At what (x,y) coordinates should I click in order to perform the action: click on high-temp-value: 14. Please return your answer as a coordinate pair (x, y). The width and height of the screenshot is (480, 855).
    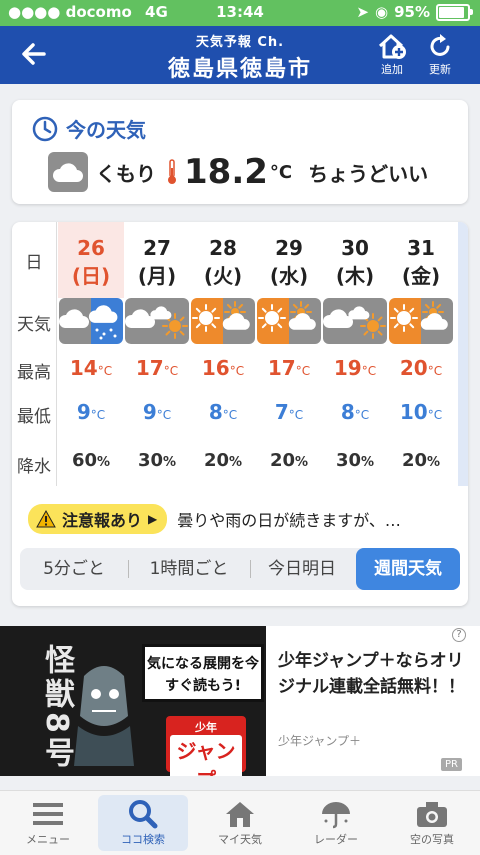
    Looking at the image, I should click on (83, 368).